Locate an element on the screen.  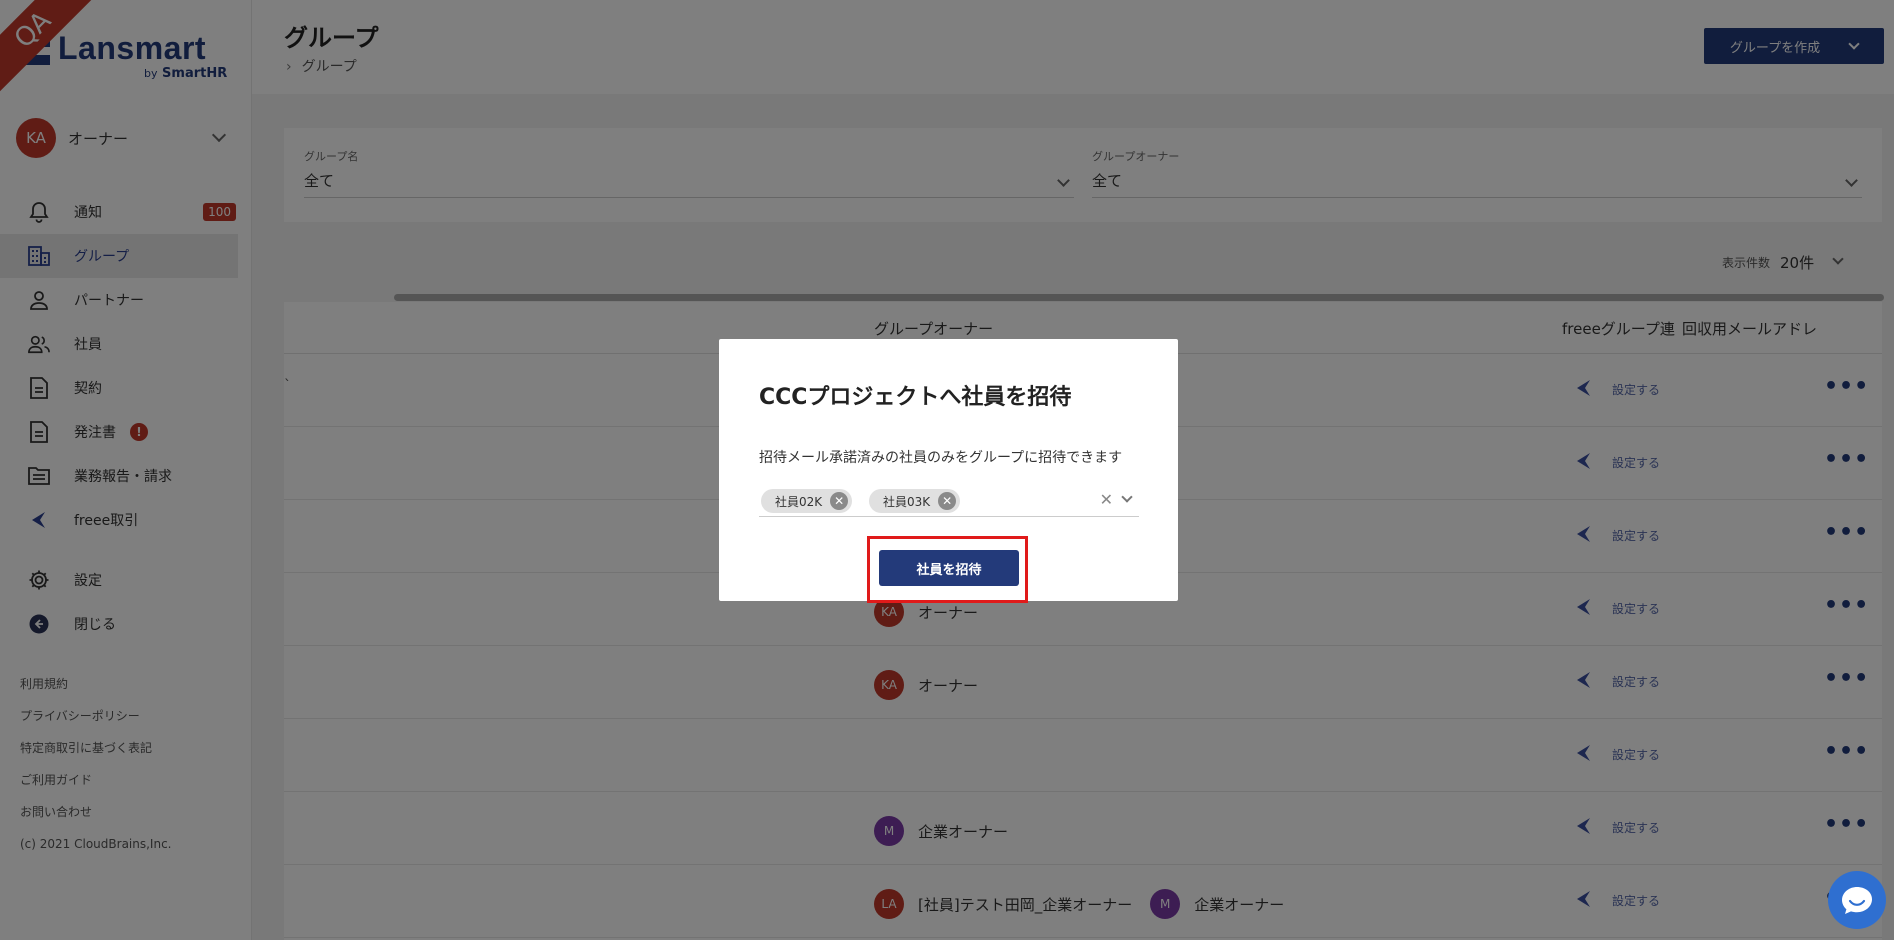
chip-label: 社員03K is located at coordinates (907, 501).